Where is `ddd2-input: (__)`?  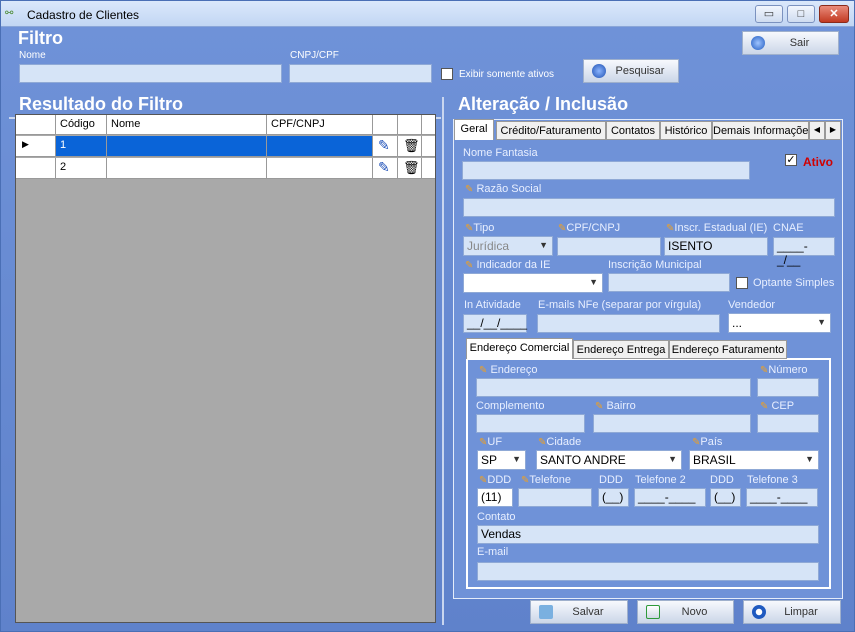
ddd2-input: (__) is located at coordinates (613, 497).